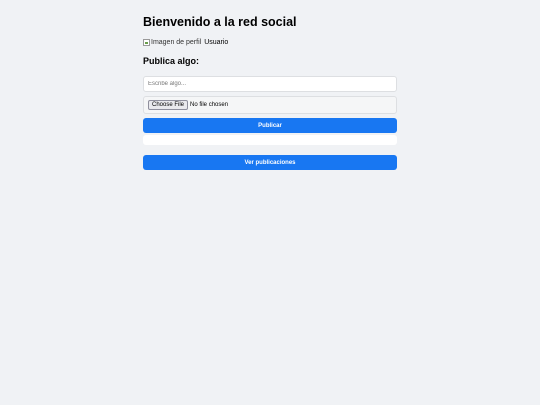  What do you see at coordinates (171, 61) in the screenshot?
I see `post-form-heading: Publica algo:` at bounding box center [171, 61].